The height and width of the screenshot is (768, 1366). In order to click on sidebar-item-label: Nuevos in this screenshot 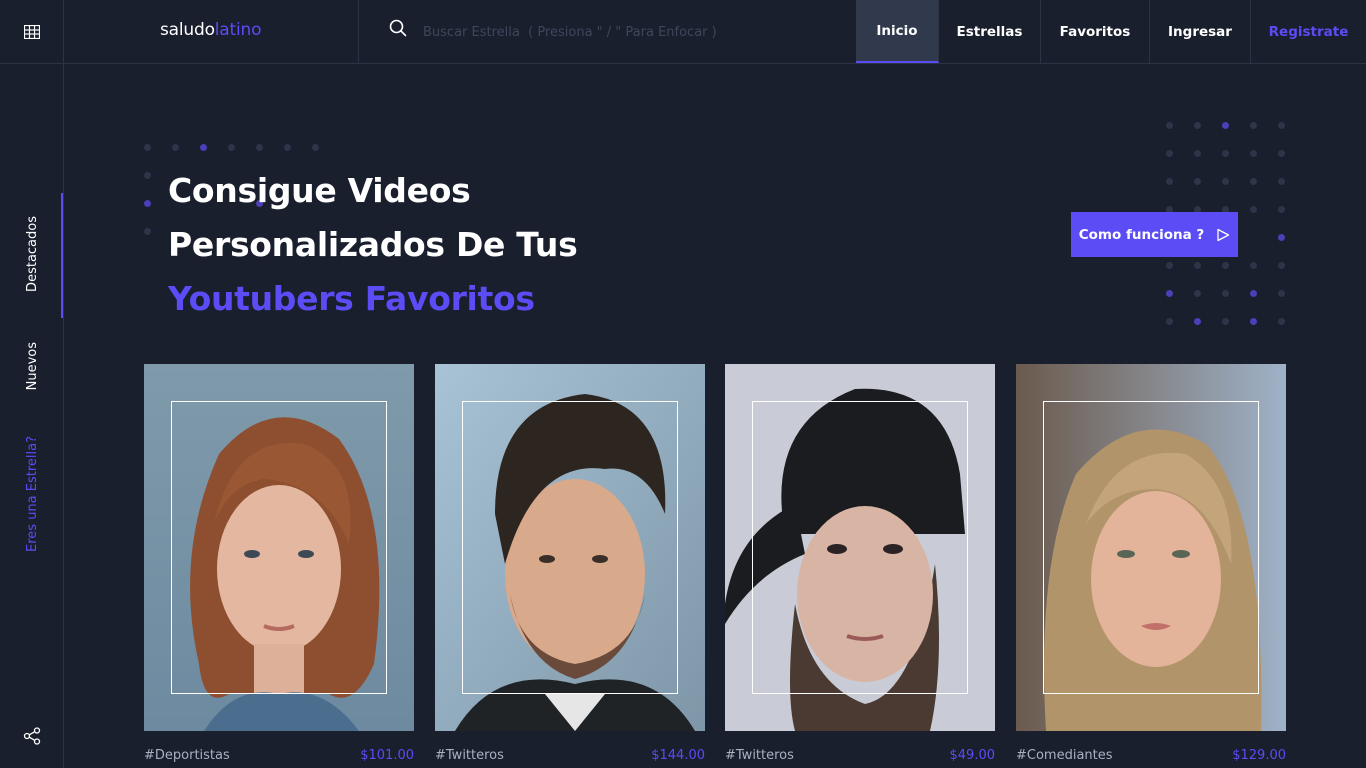, I will do `click(32, 366)`.